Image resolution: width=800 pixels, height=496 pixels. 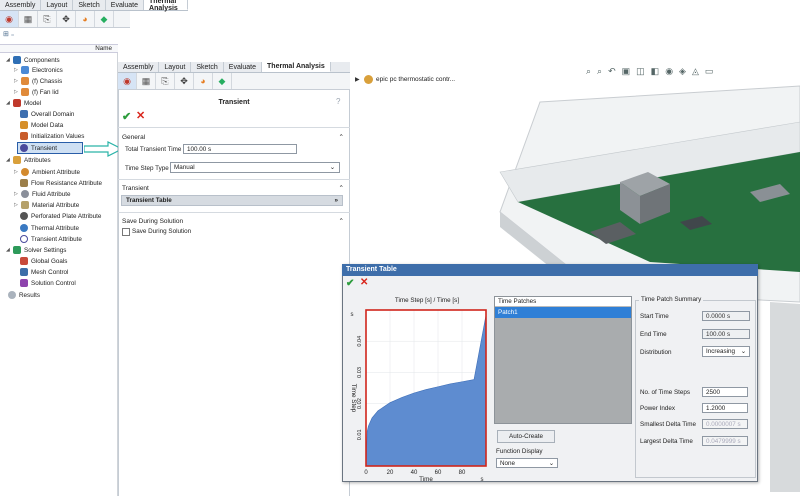 What do you see at coordinates (41, 125) in the screenshot?
I see `tree-item-model-data: Model Data` at bounding box center [41, 125].